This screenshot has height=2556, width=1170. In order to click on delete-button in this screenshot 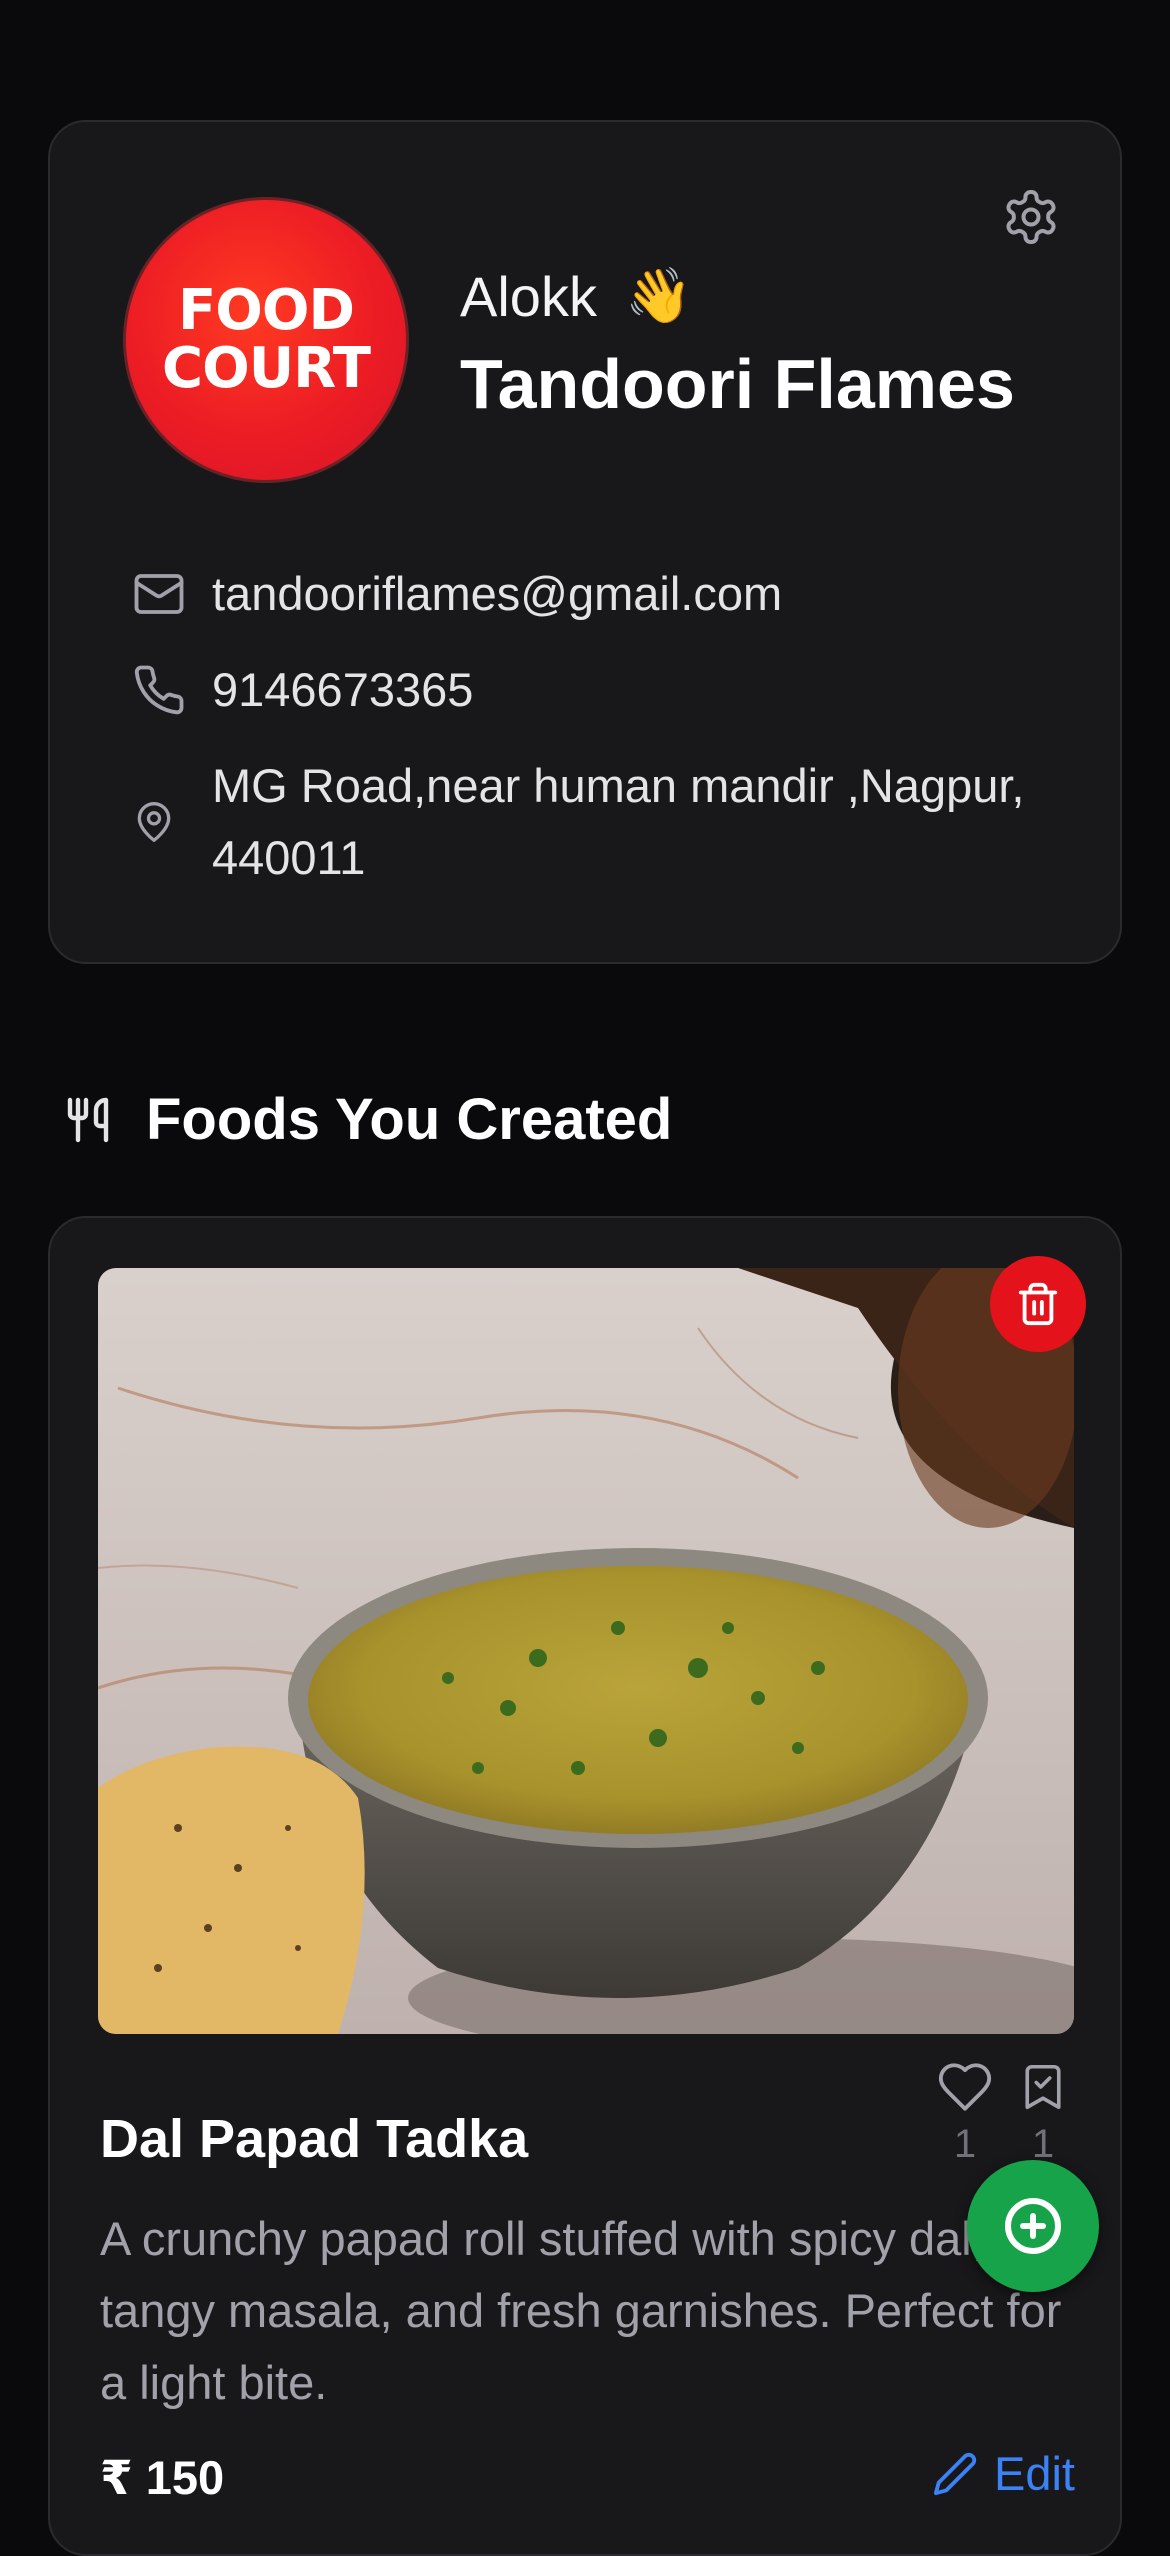, I will do `click(1038, 1304)`.